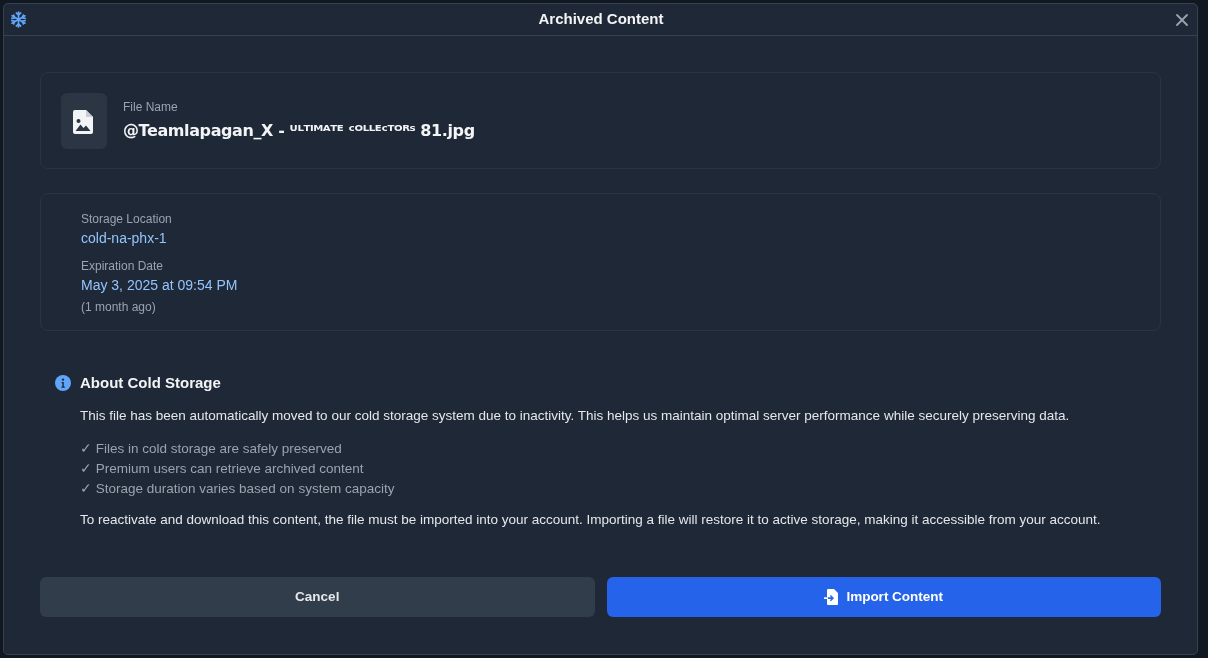 The image size is (1208, 658). I want to click on file-import-icon, so click(831, 597).